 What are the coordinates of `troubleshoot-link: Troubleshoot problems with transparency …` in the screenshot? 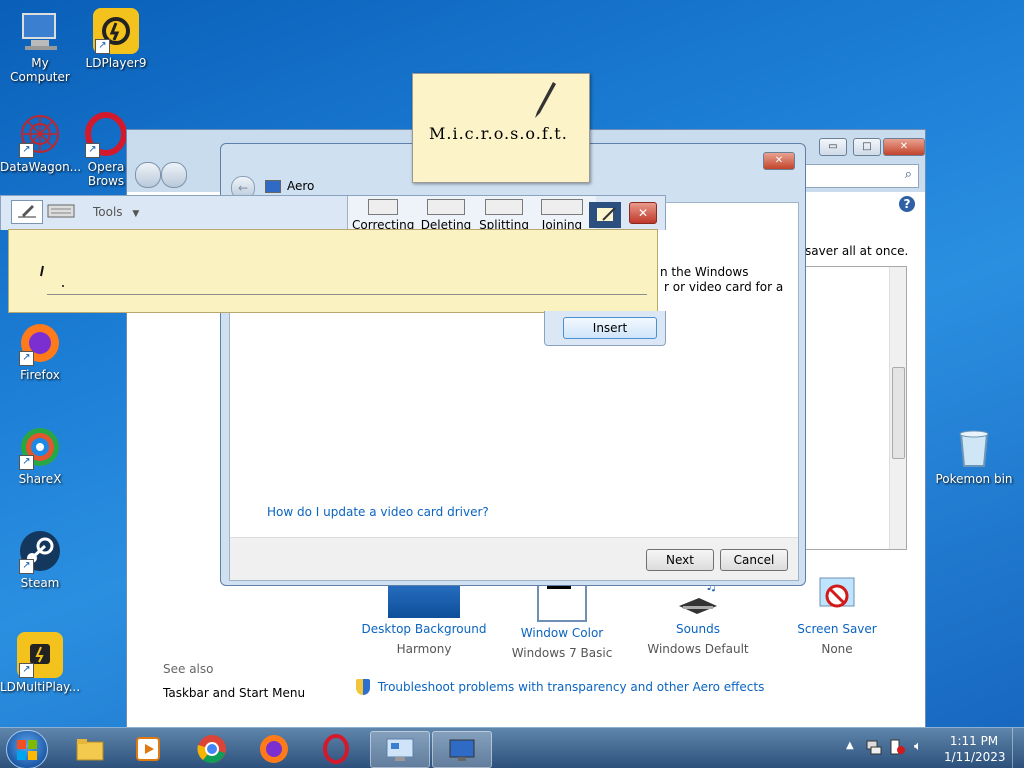 It's located at (571, 687).